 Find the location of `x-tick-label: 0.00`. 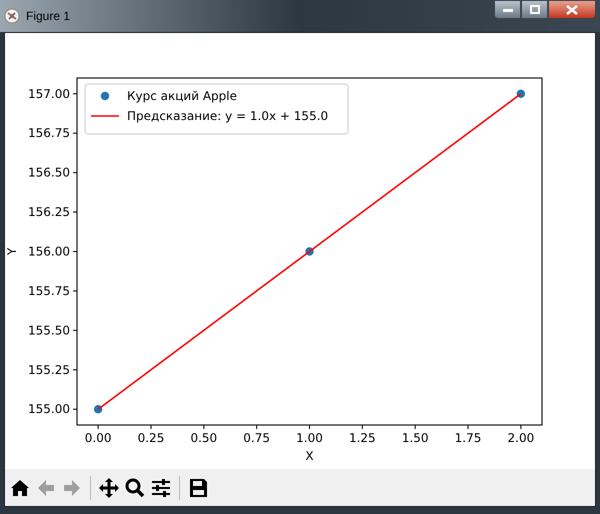

x-tick-label: 0.00 is located at coordinates (98, 438).